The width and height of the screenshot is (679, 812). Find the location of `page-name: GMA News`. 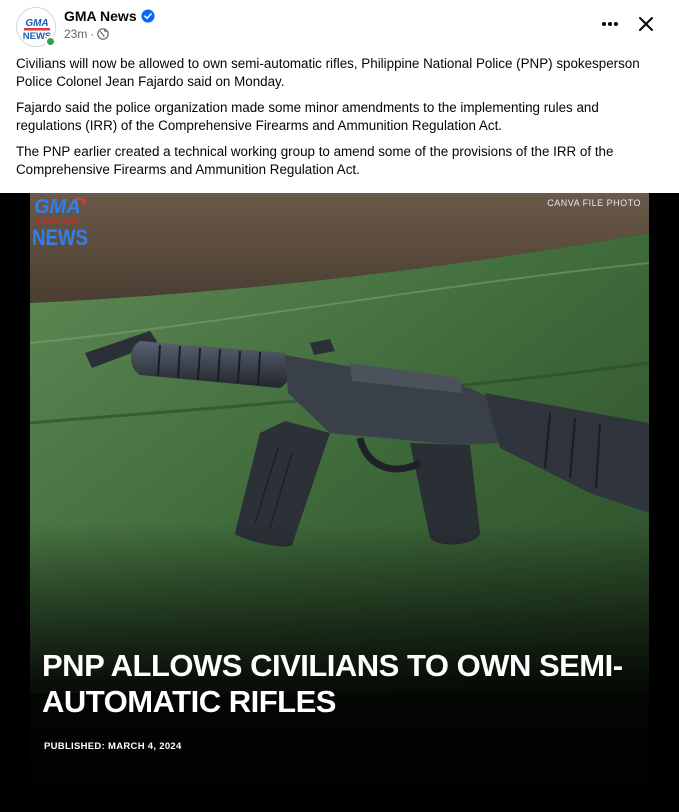

page-name: GMA News is located at coordinates (109, 16).